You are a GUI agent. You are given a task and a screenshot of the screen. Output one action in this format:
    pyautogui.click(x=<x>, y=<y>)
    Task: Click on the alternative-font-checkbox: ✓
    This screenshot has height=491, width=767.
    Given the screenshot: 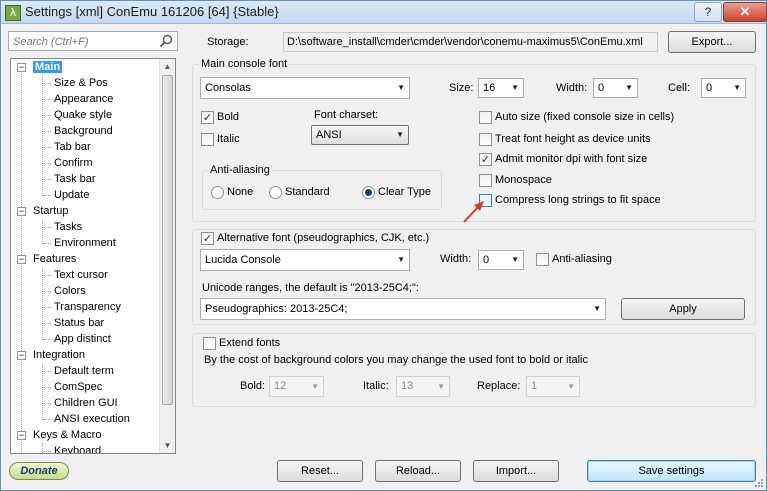 What is the action you would take?
    pyautogui.click(x=207, y=238)
    